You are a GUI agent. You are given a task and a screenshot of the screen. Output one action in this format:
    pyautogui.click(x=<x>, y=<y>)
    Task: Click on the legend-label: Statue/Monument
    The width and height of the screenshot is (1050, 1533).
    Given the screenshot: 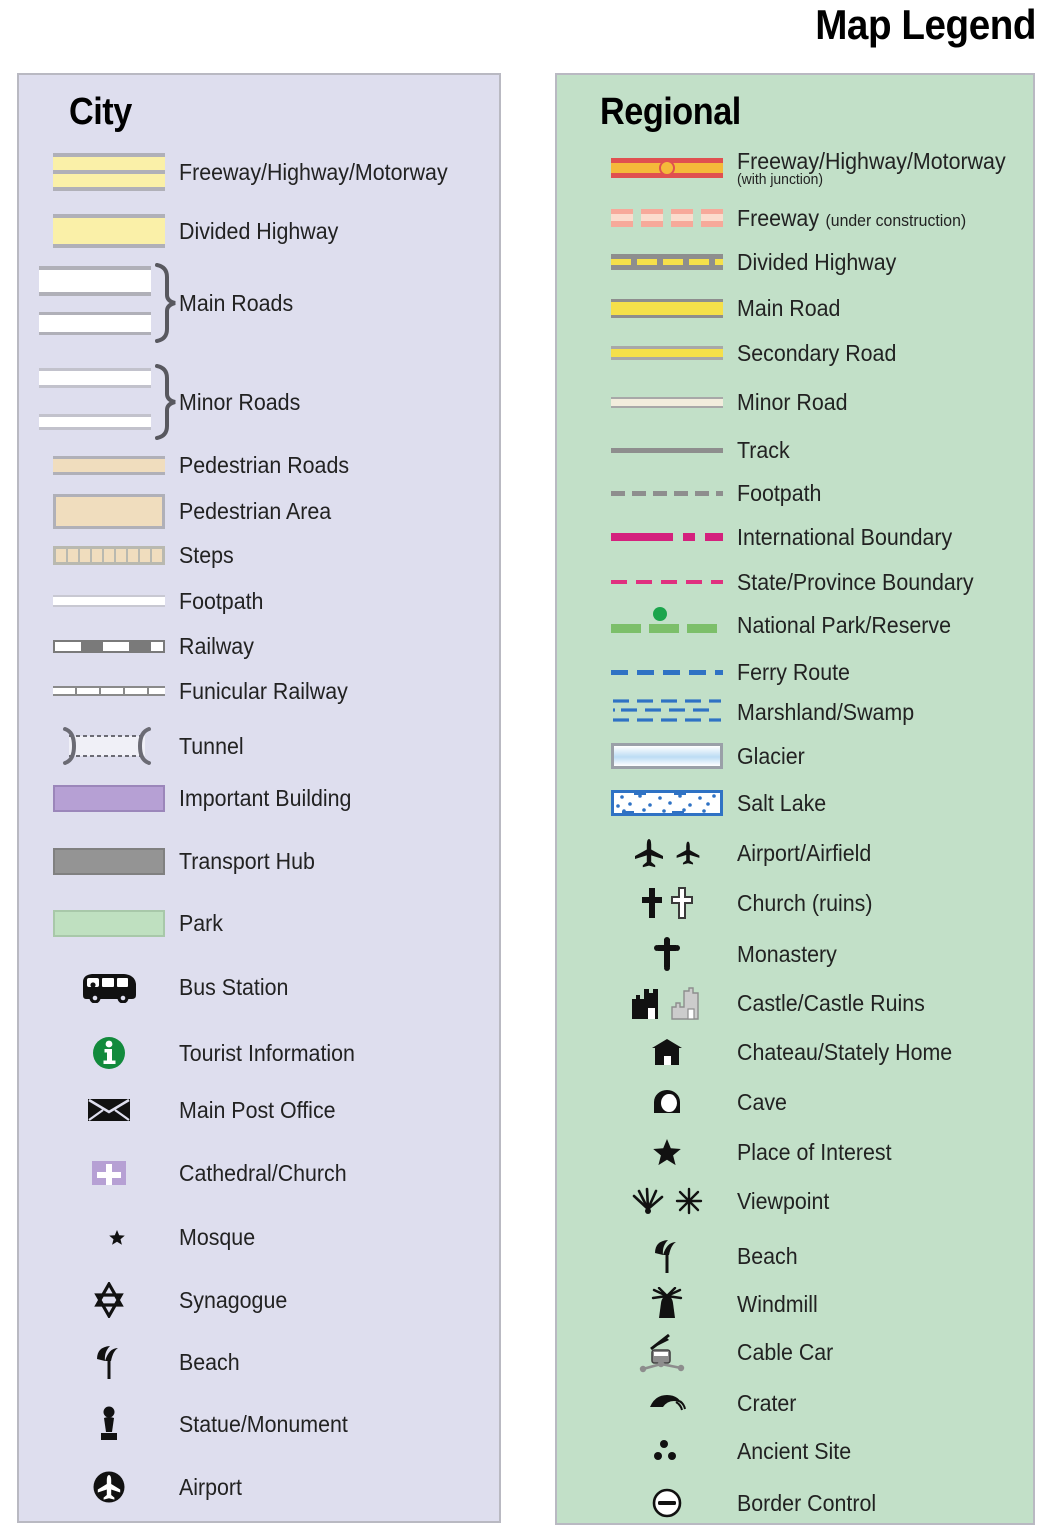 What is the action you would take?
    pyautogui.click(x=263, y=1423)
    